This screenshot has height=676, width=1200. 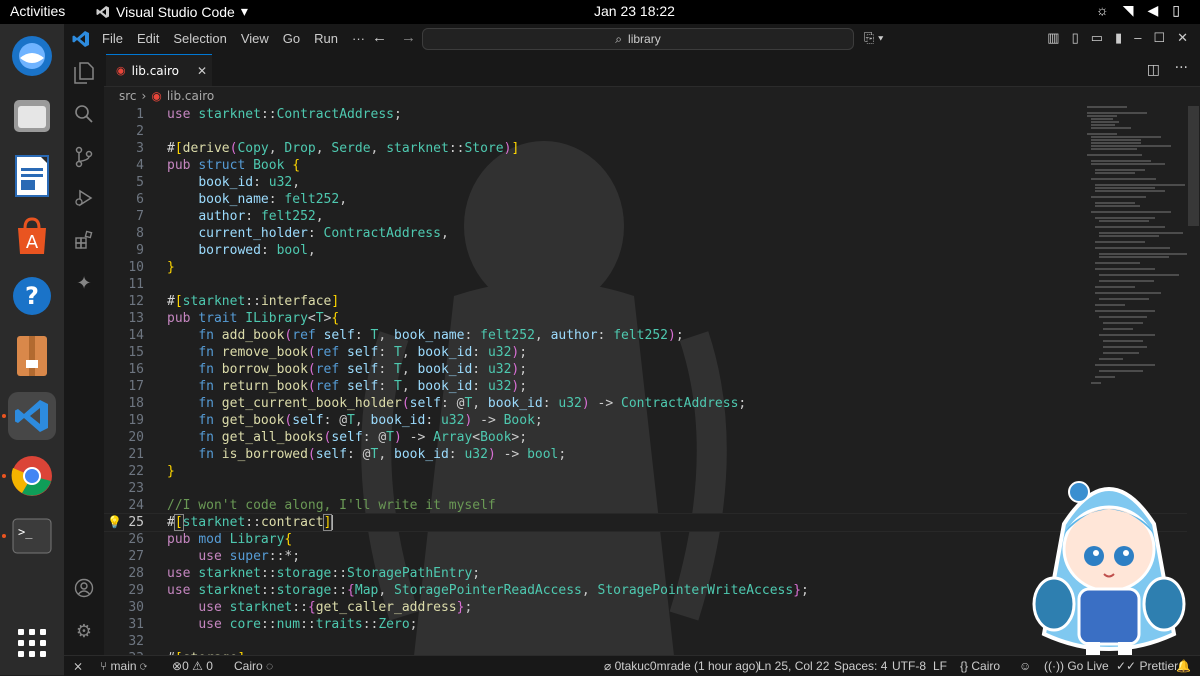 I want to click on volume-icon: ◀, so click(x=1153, y=10).